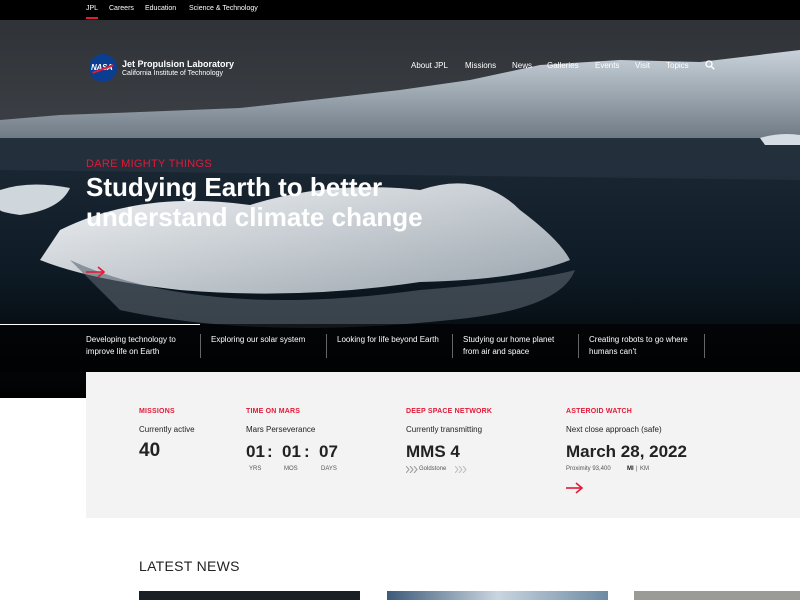  What do you see at coordinates (563, 65) in the screenshot?
I see `nav-galleries: Galleries` at bounding box center [563, 65].